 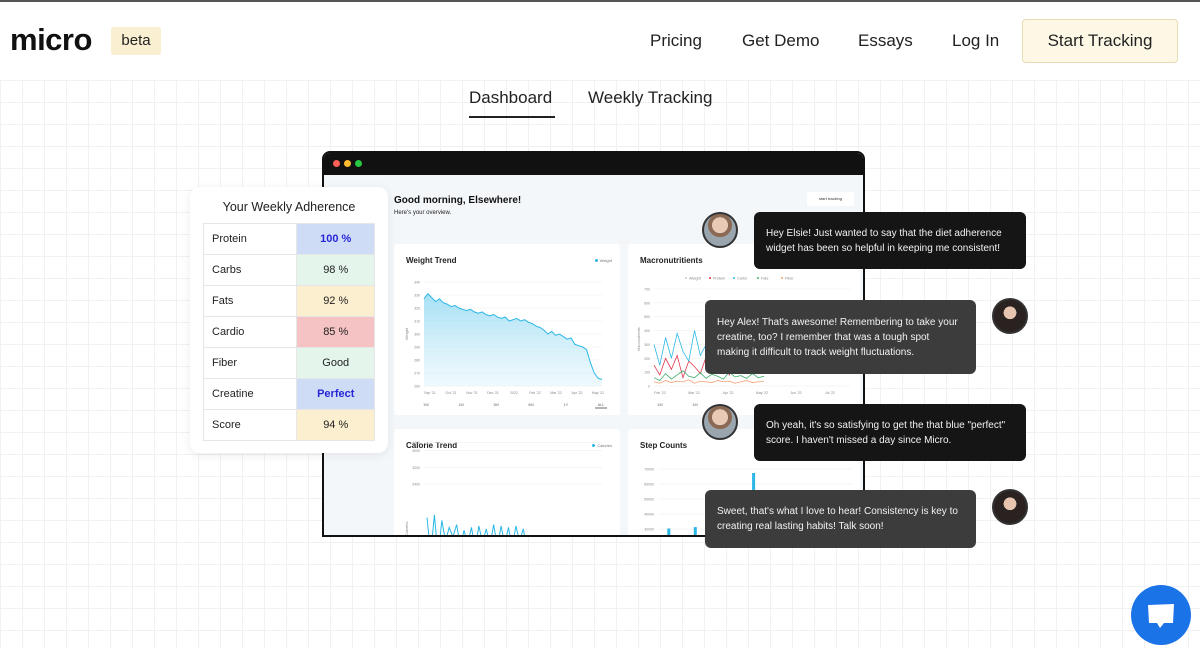 I want to click on adherence-label: Creatine, so click(x=250, y=394).